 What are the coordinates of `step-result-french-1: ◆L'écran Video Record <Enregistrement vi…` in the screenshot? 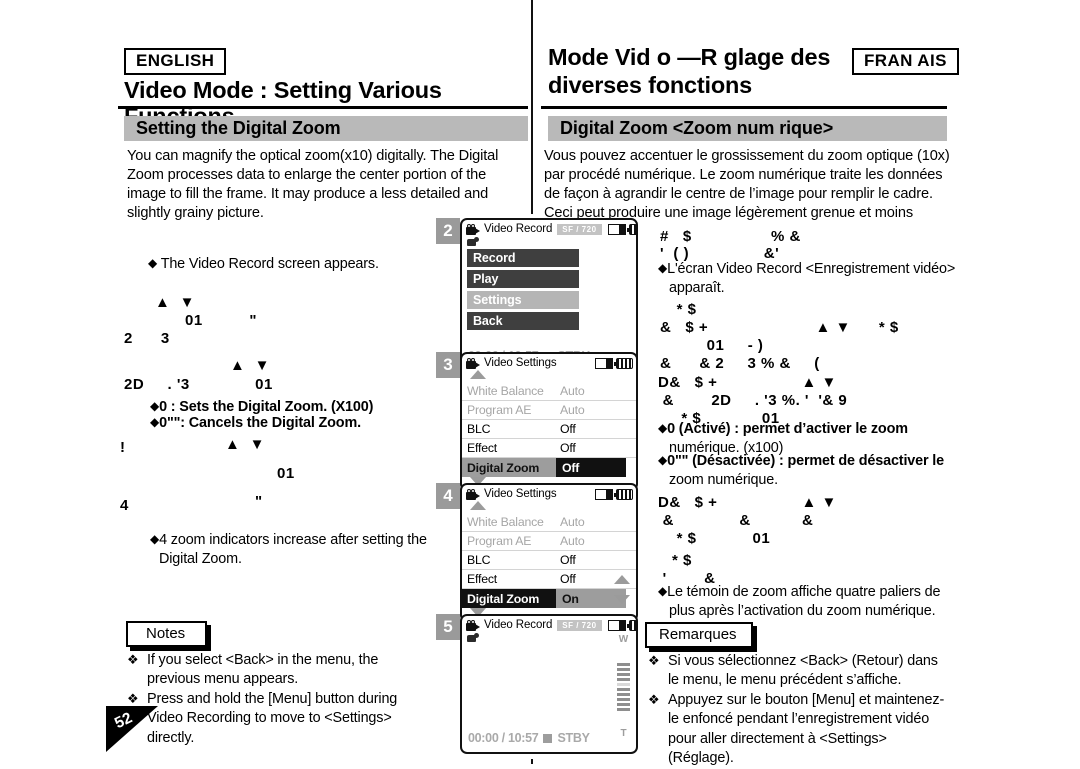 It's located at (807, 278).